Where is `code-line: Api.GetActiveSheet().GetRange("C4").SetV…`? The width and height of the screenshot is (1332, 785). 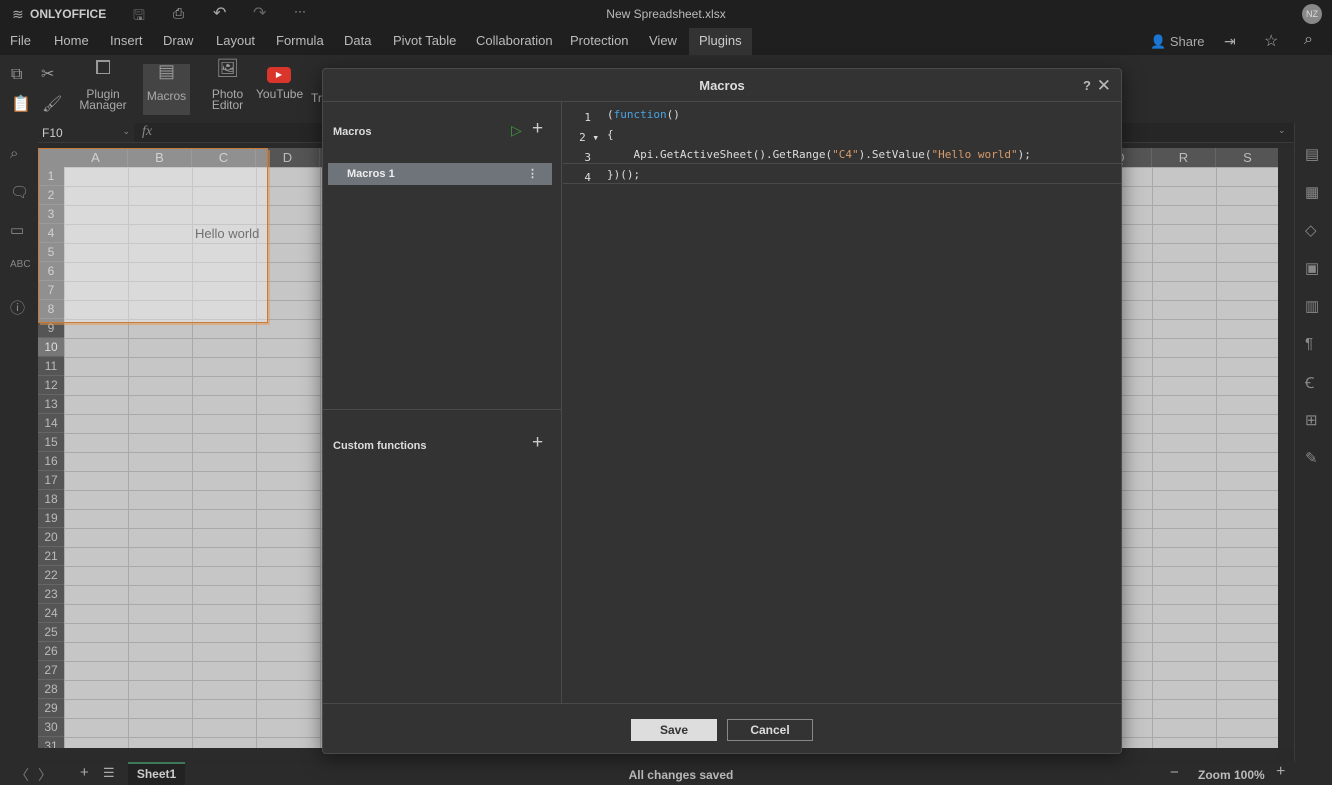 code-line: Api.GetActiveSheet().GetRange("C4").SetV… is located at coordinates (818, 154).